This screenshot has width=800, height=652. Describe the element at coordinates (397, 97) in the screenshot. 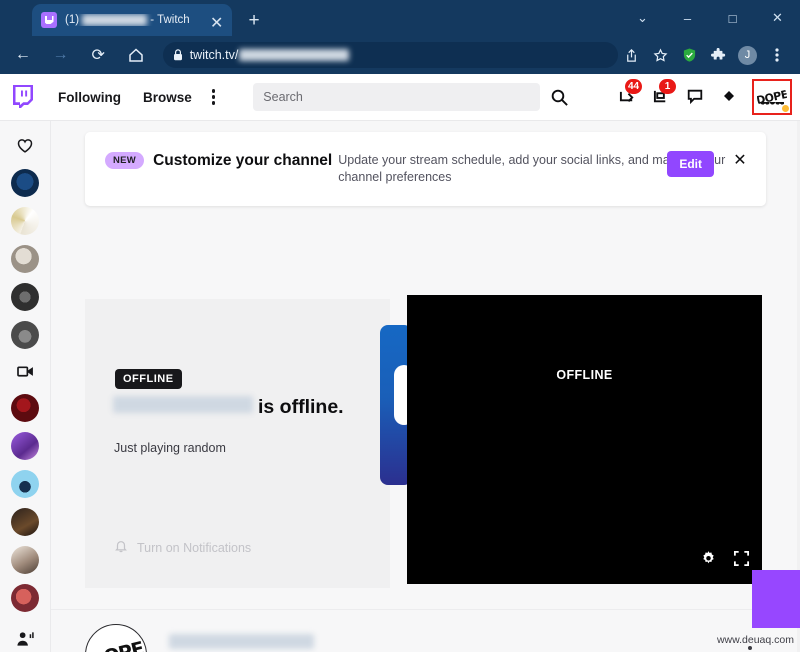

I see `search-input: Search` at that location.